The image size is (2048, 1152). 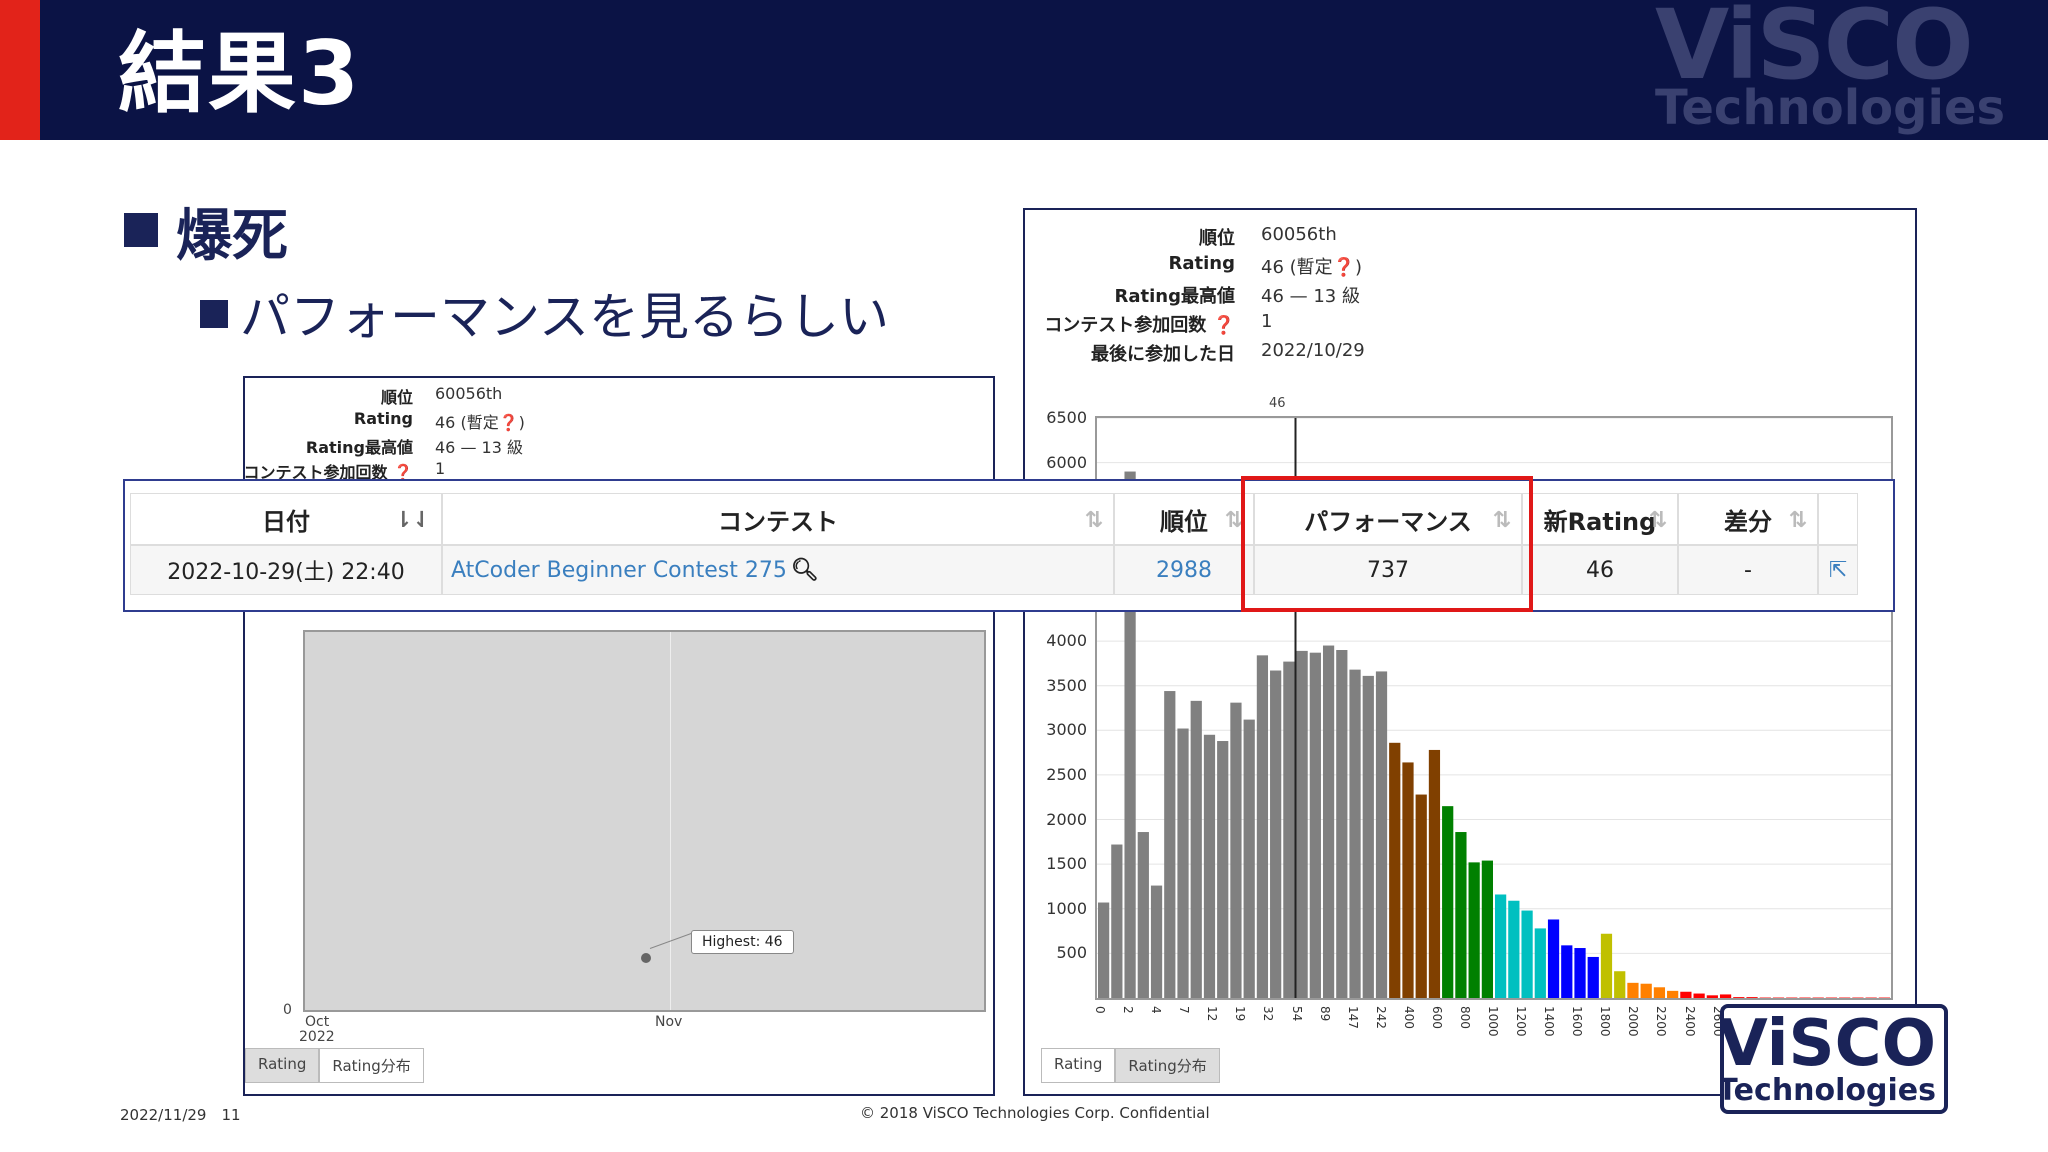 I want to click on company-logo-bottom: ViSCO Technologies, so click(x=1834, y=1059).